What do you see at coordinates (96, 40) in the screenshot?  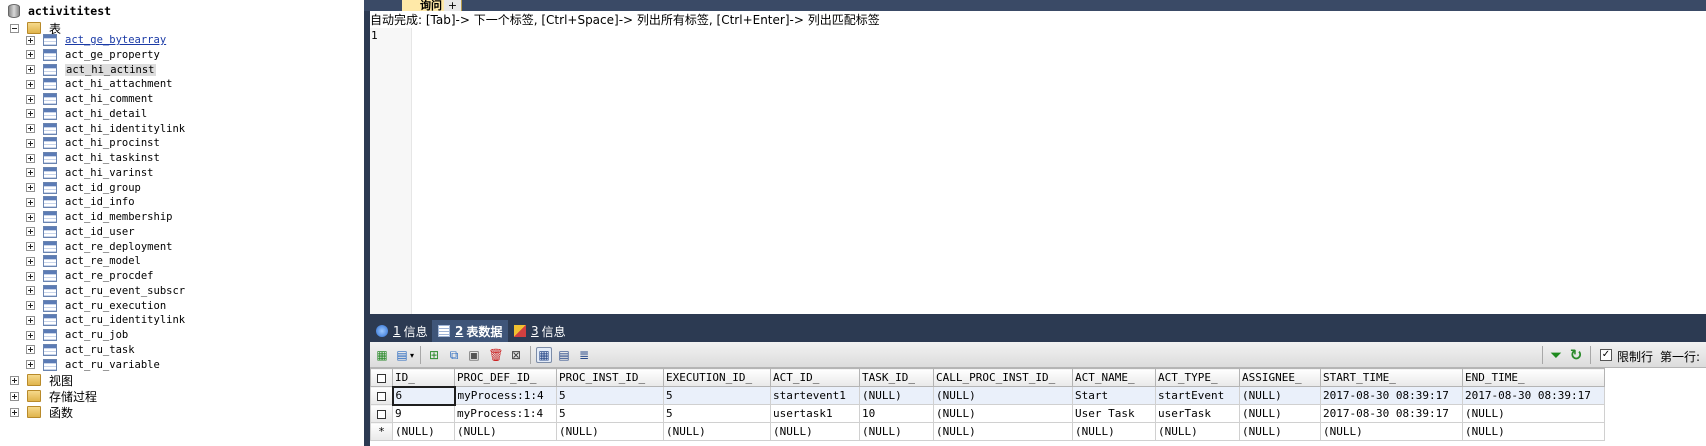 I see `tree-item-table: act_ge_bytearray` at bounding box center [96, 40].